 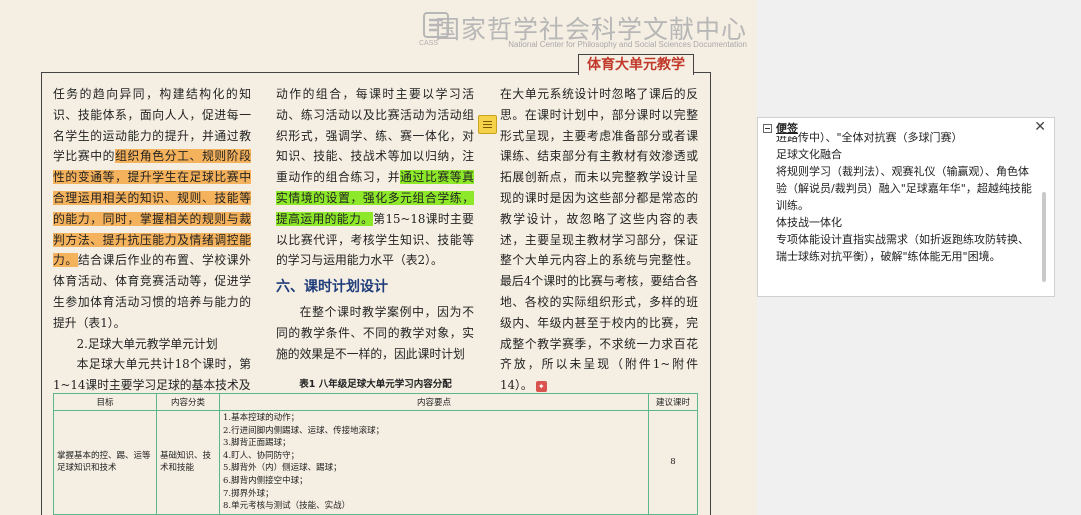 What do you see at coordinates (282, 468) in the screenshot?
I see `list-item: 5.脚背外（内）侧运球、踢球；` at bounding box center [282, 468].